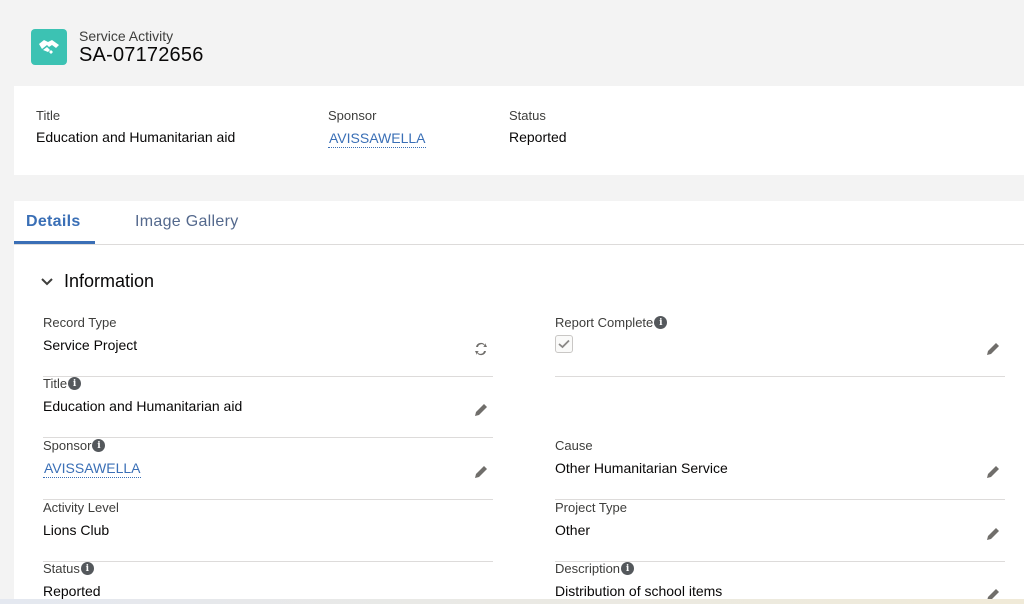 This screenshot has width=1024, height=604. What do you see at coordinates (109, 281) in the screenshot?
I see `section-title: Information` at bounding box center [109, 281].